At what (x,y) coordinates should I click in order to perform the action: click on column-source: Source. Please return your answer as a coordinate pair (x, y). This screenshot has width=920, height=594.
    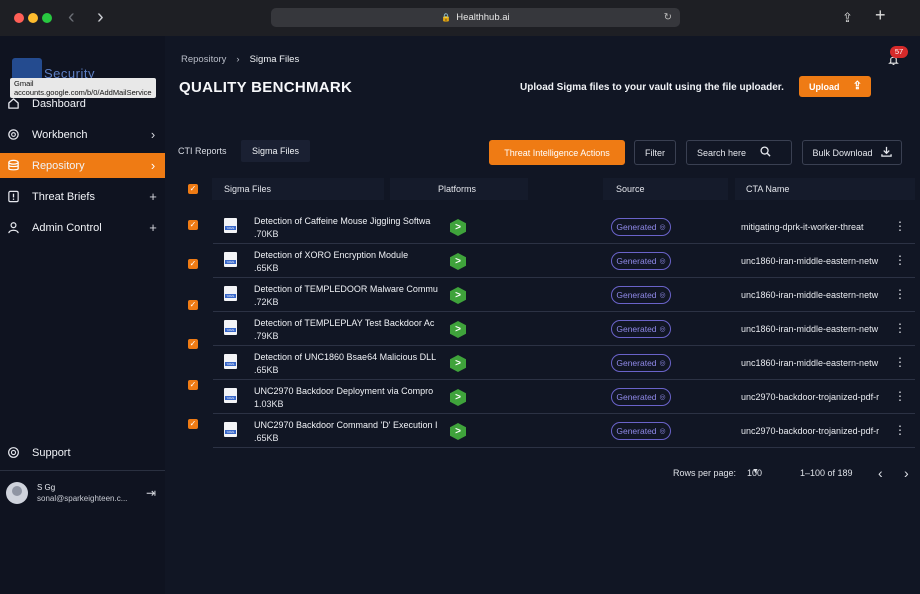
    Looking at the image, I should click on (665, 189).